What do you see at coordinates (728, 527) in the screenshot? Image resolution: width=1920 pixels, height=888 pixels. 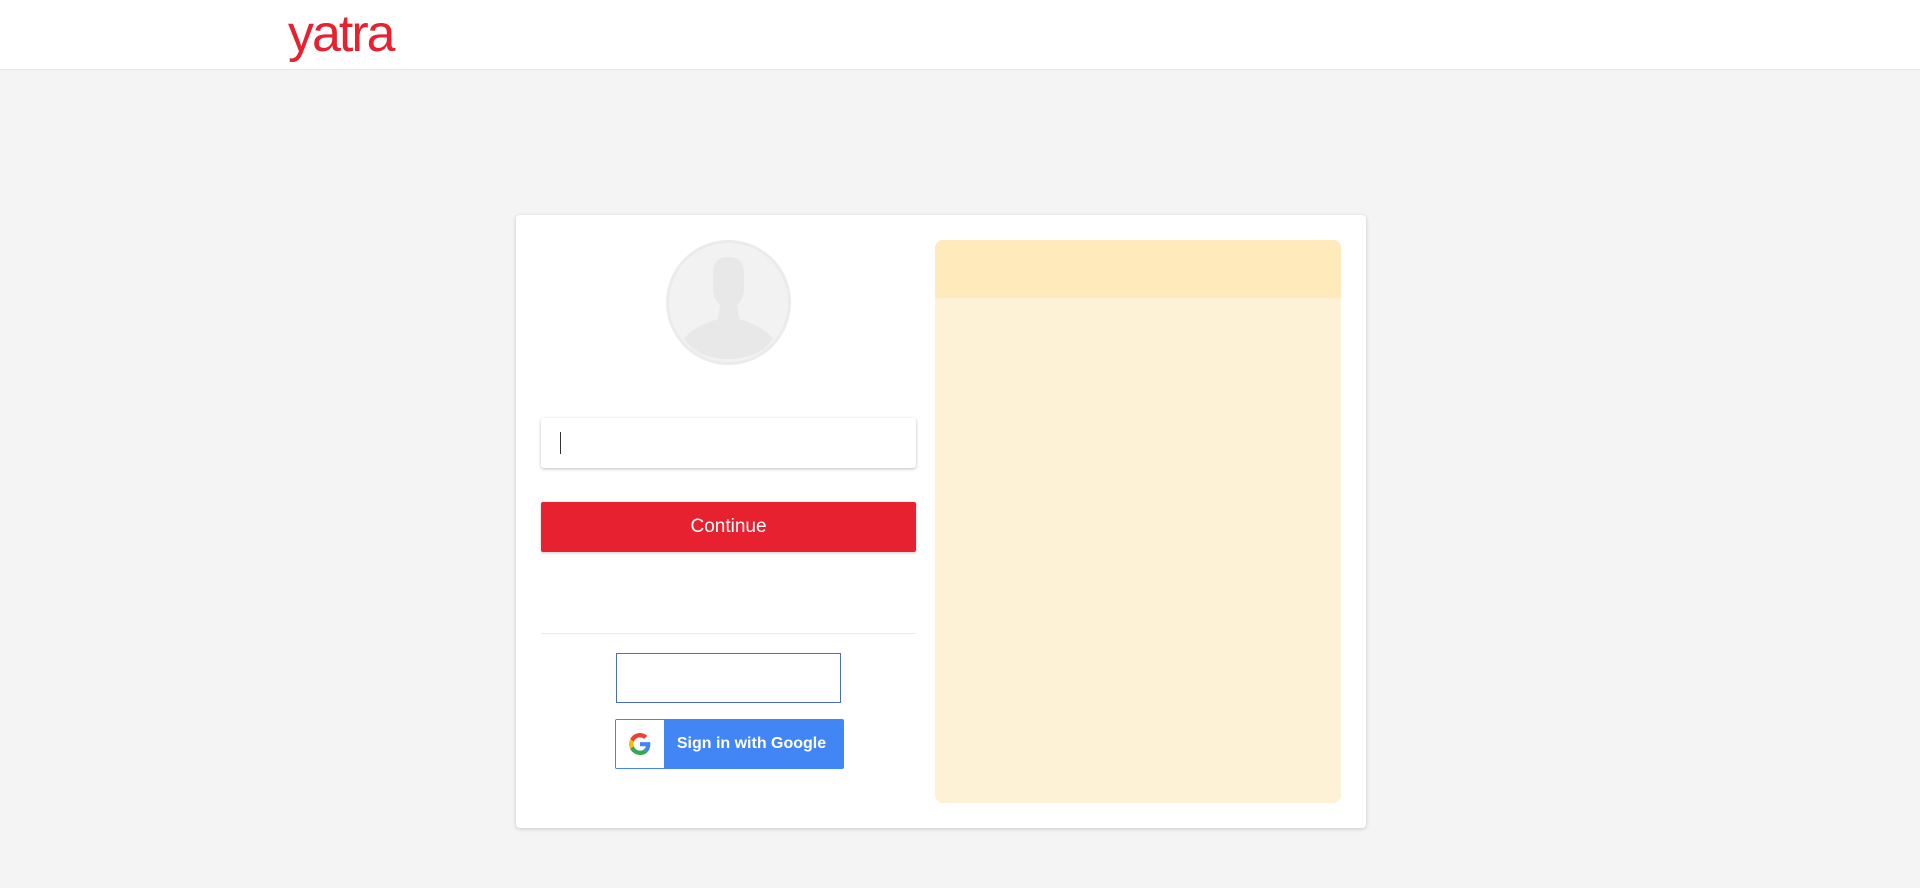 I see `continue-button: Continue` at bounding box center [728, 527].